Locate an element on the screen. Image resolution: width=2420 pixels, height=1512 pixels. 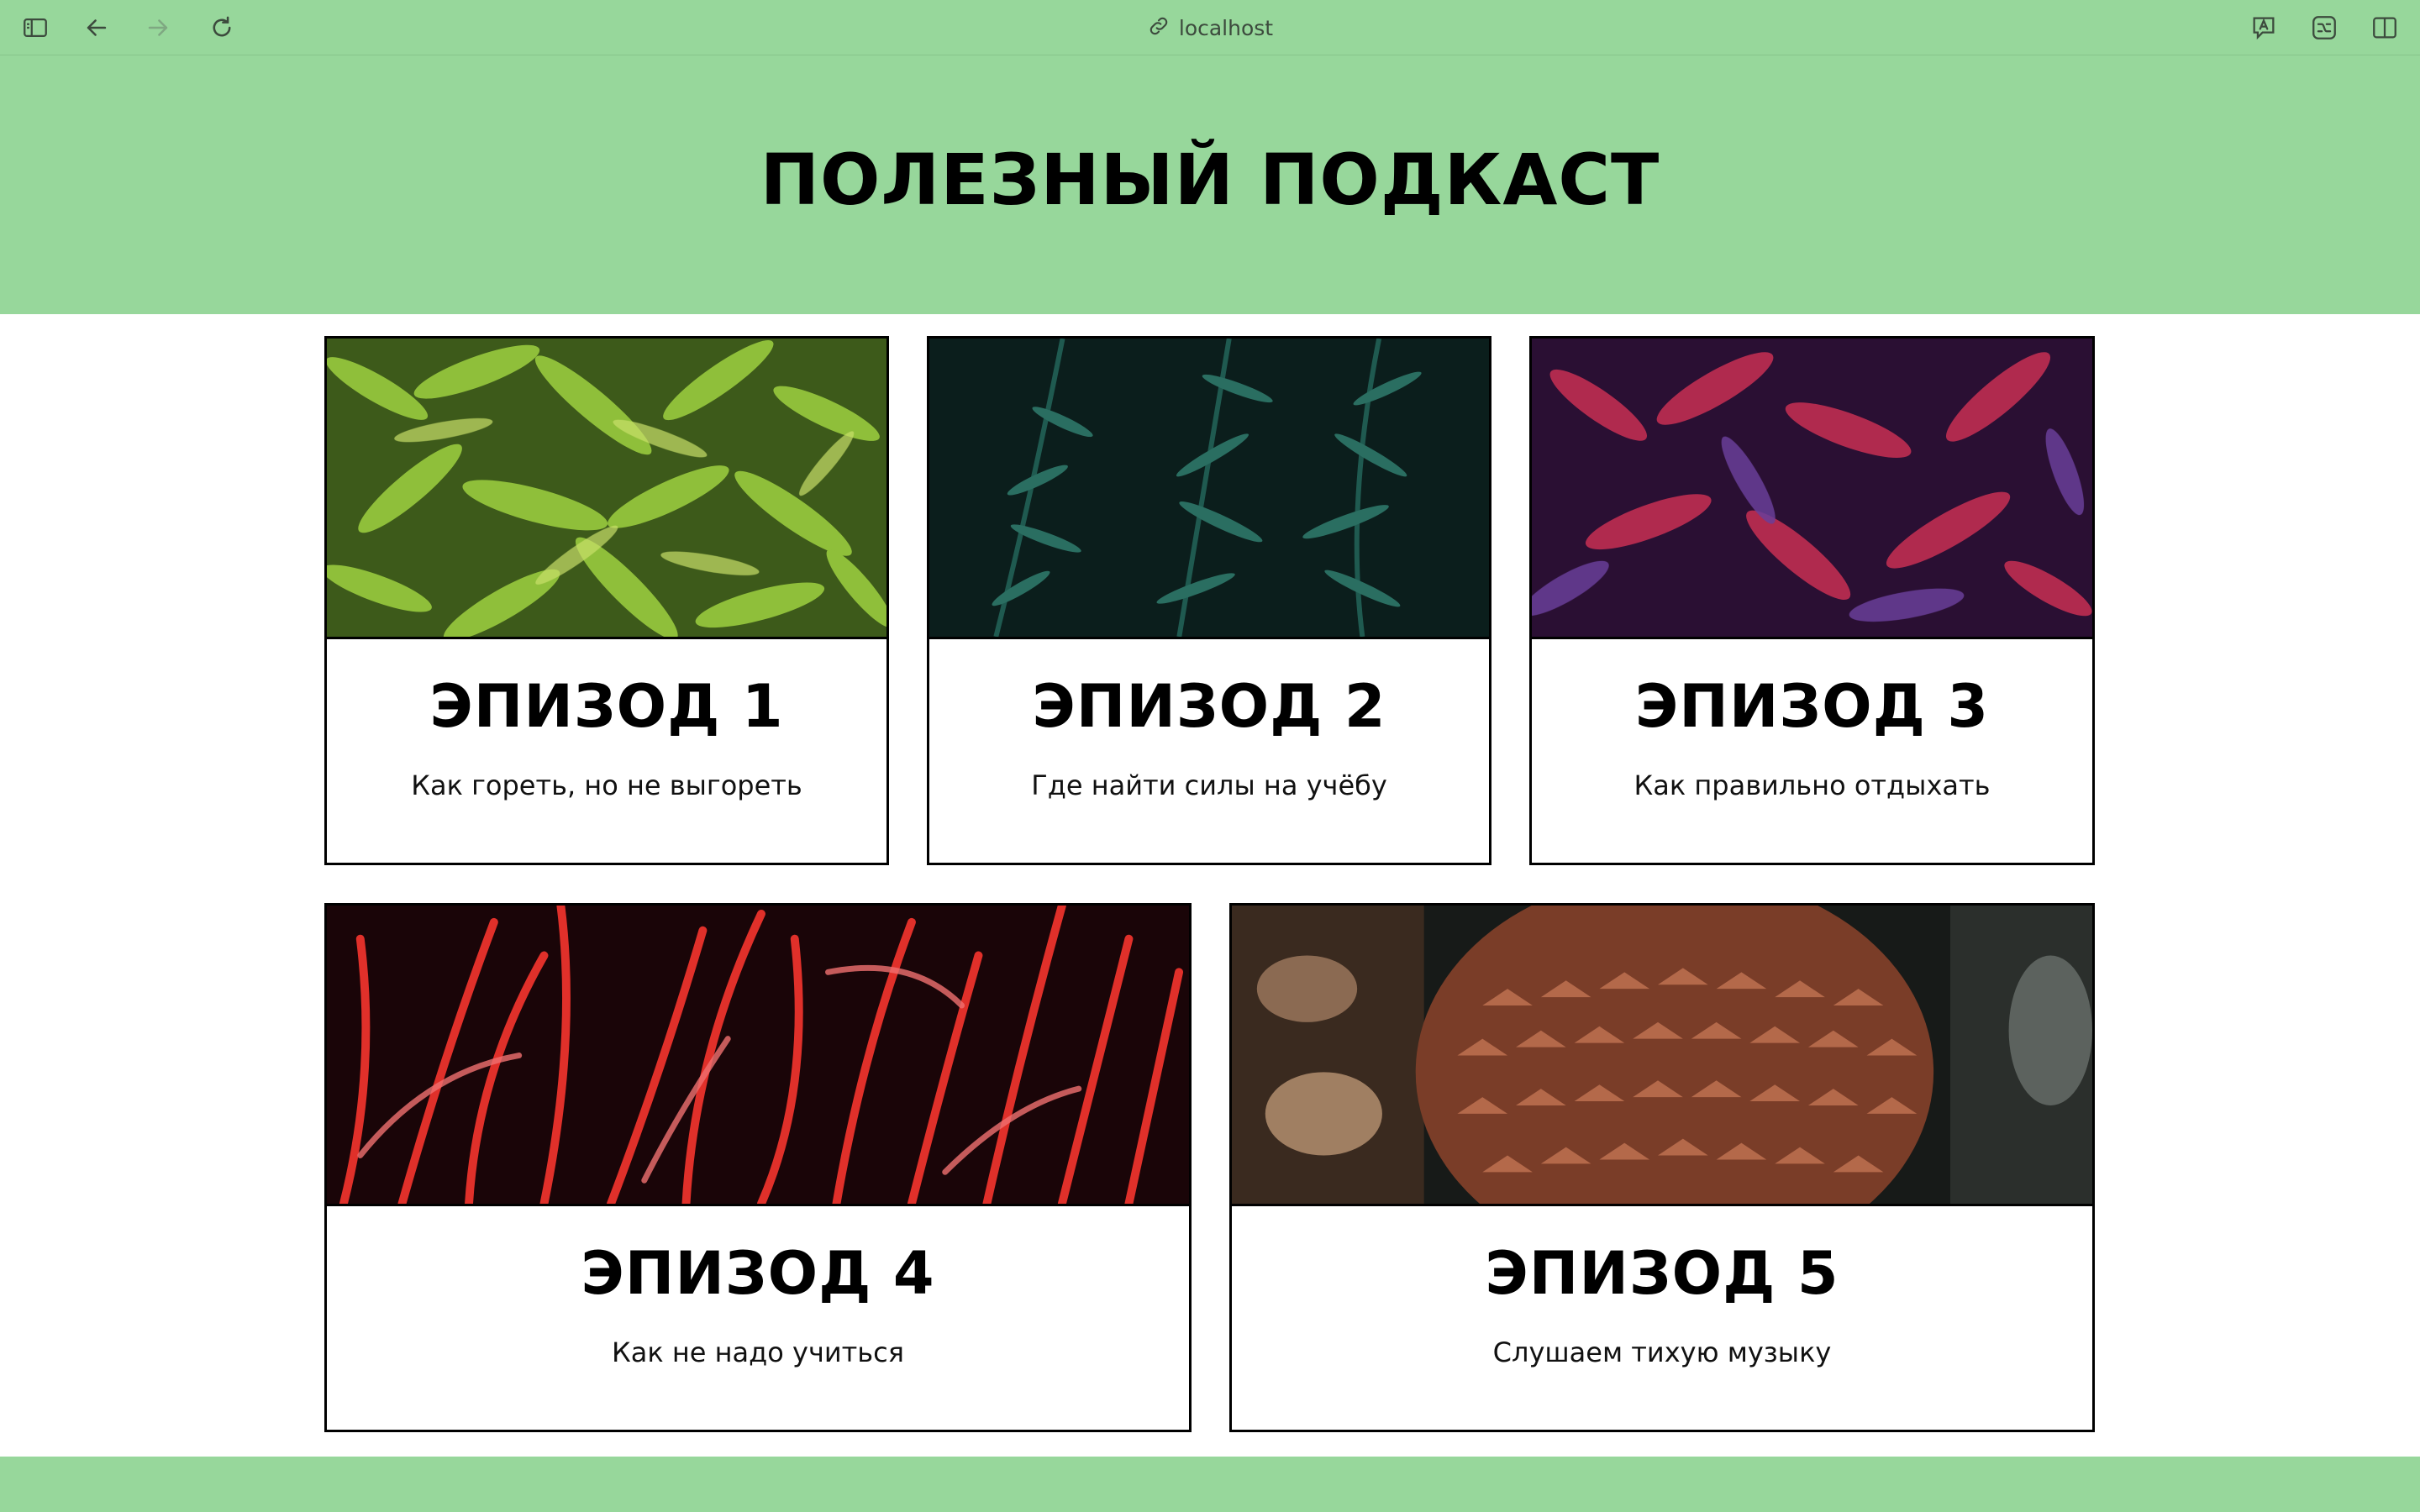
episode-card-body: ЭПИЗОД 5 Слушаем тихую музыку is located at coordinates (1662, 1319).